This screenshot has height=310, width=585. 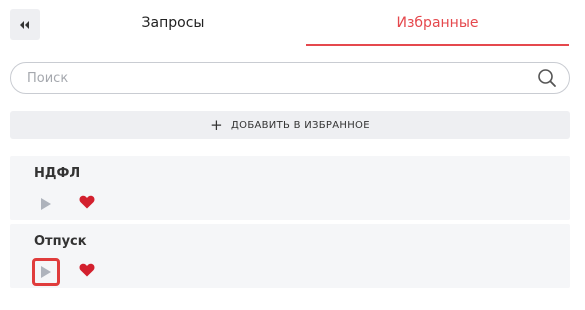 I want to click on search-box, so click(x=290, y=78).